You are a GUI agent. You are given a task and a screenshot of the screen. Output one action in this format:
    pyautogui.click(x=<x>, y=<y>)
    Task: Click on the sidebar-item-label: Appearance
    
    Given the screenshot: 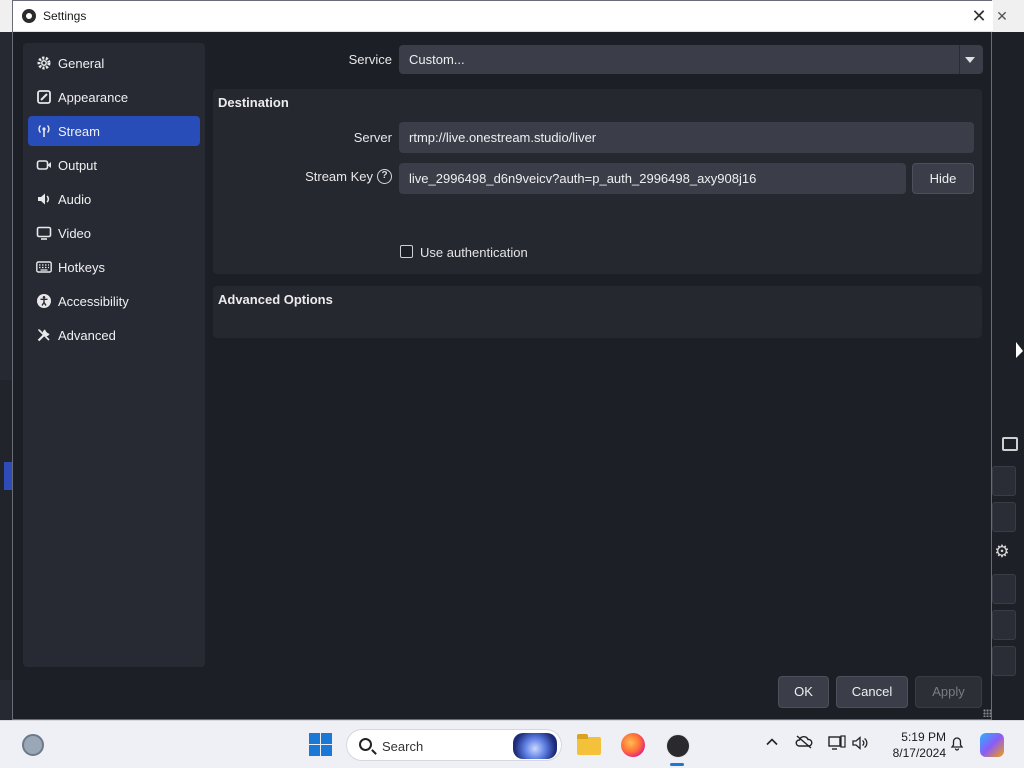 What is the action you would take?
    pyautogui.click(x=93, y=97)
    